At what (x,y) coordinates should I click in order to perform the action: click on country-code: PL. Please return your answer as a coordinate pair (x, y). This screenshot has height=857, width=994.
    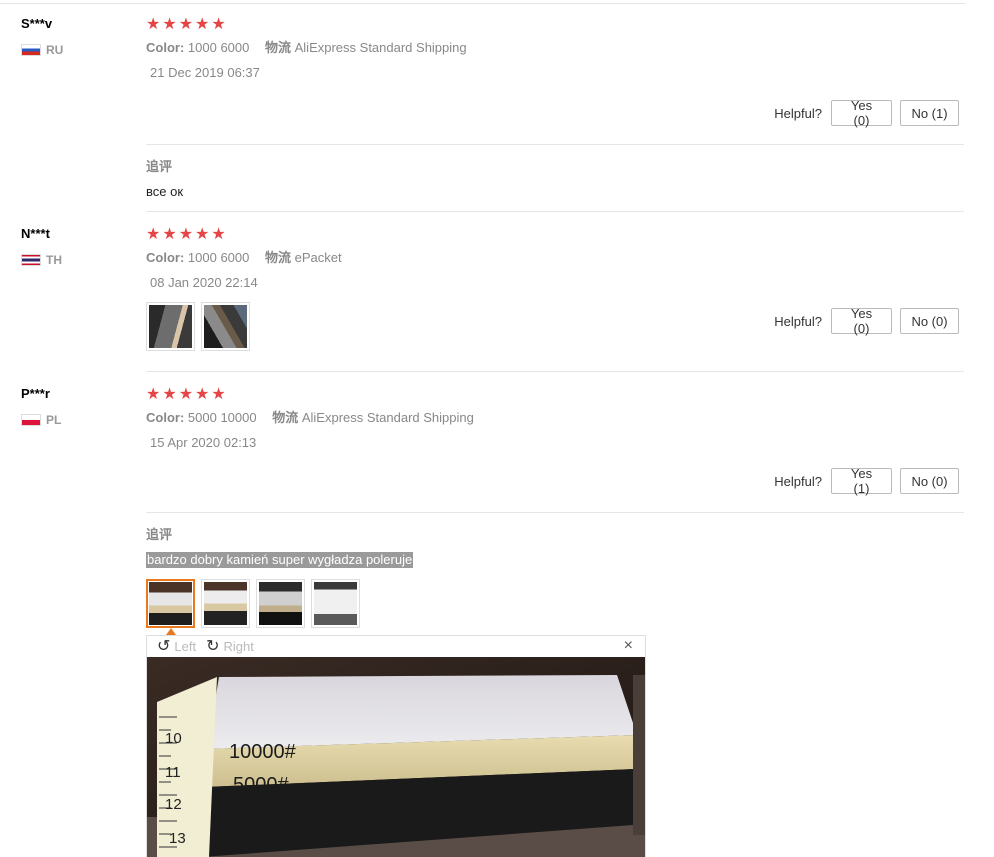
    Looking at the image, I should click on (54, 420).